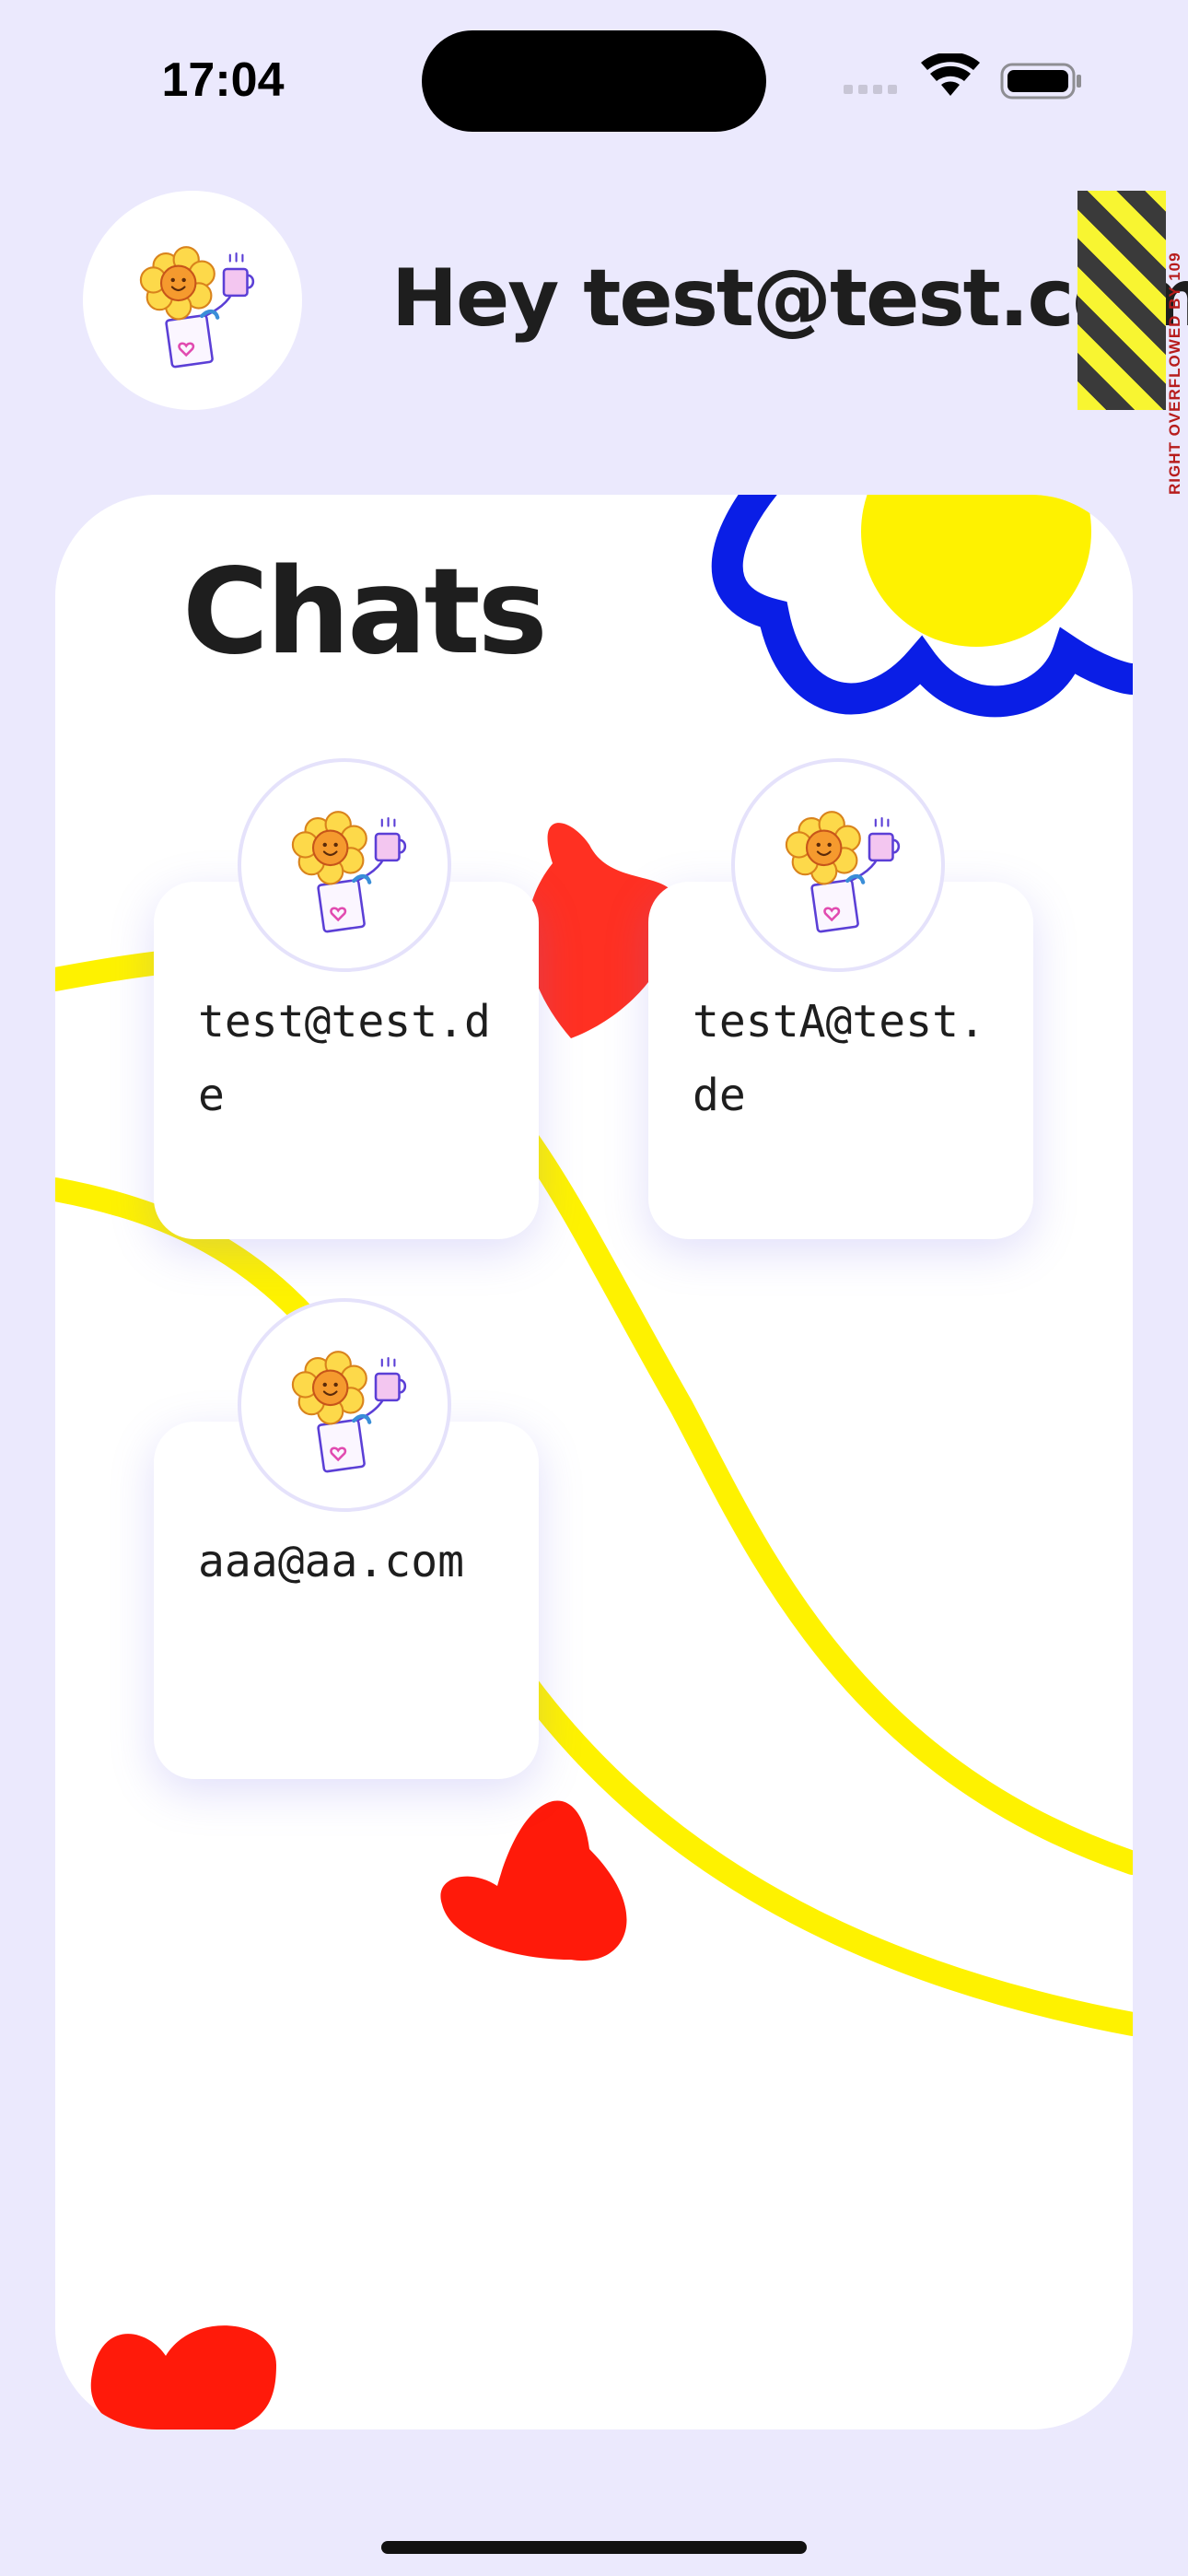  What do you see at coordinates (365, 612) in the screenshot?
I see `panel-title: Chats` at bounding box center [365, 612].